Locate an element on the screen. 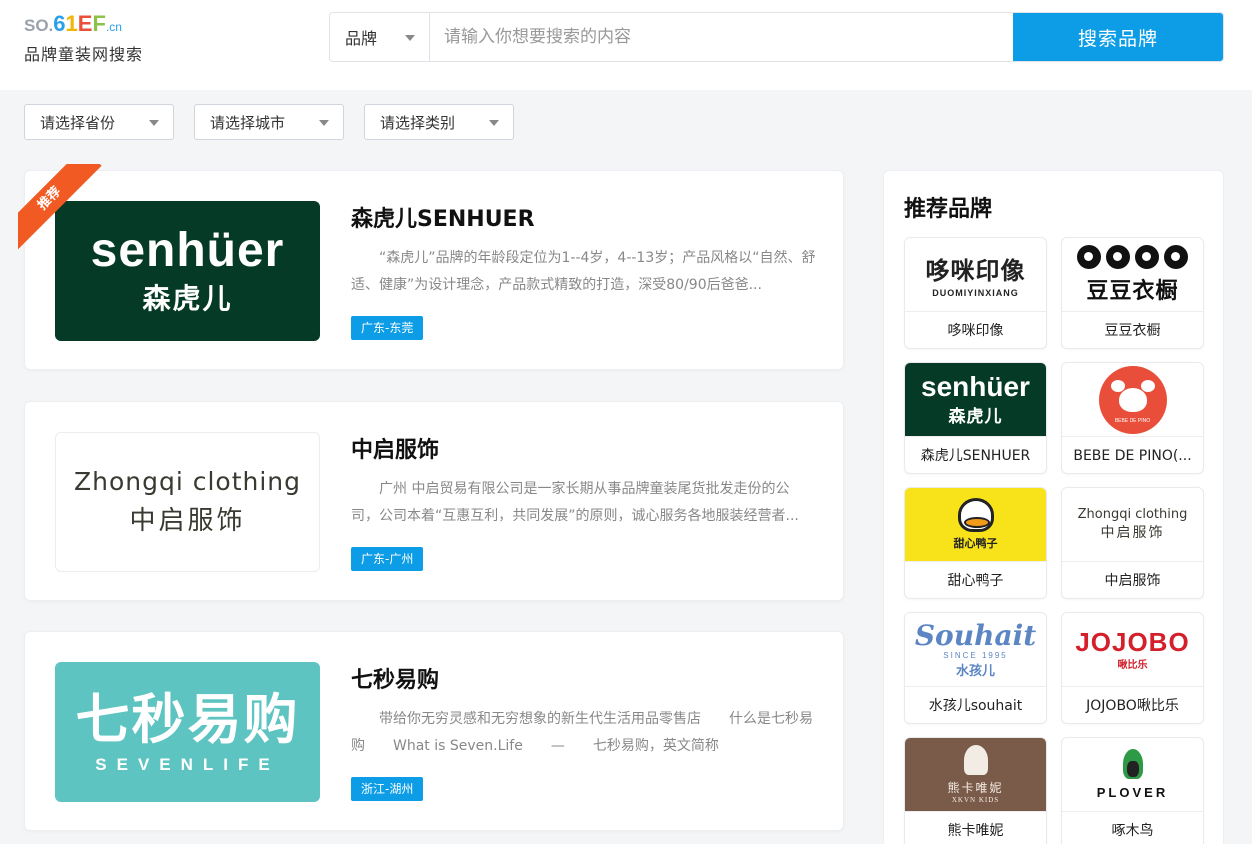 The height and width of the screenshot is (844, 1252). brand-tile-label: JOJOBO啾比乐 is located at coordinates (1132, 706).